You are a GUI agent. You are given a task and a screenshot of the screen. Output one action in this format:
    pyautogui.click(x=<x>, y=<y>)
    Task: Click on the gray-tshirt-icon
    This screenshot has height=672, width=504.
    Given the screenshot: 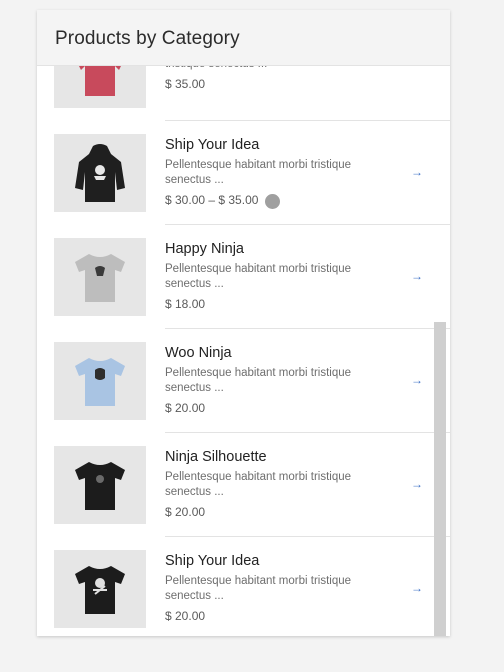 What is the action you would take?
    pyautogui.click(x=100, y=278)
    